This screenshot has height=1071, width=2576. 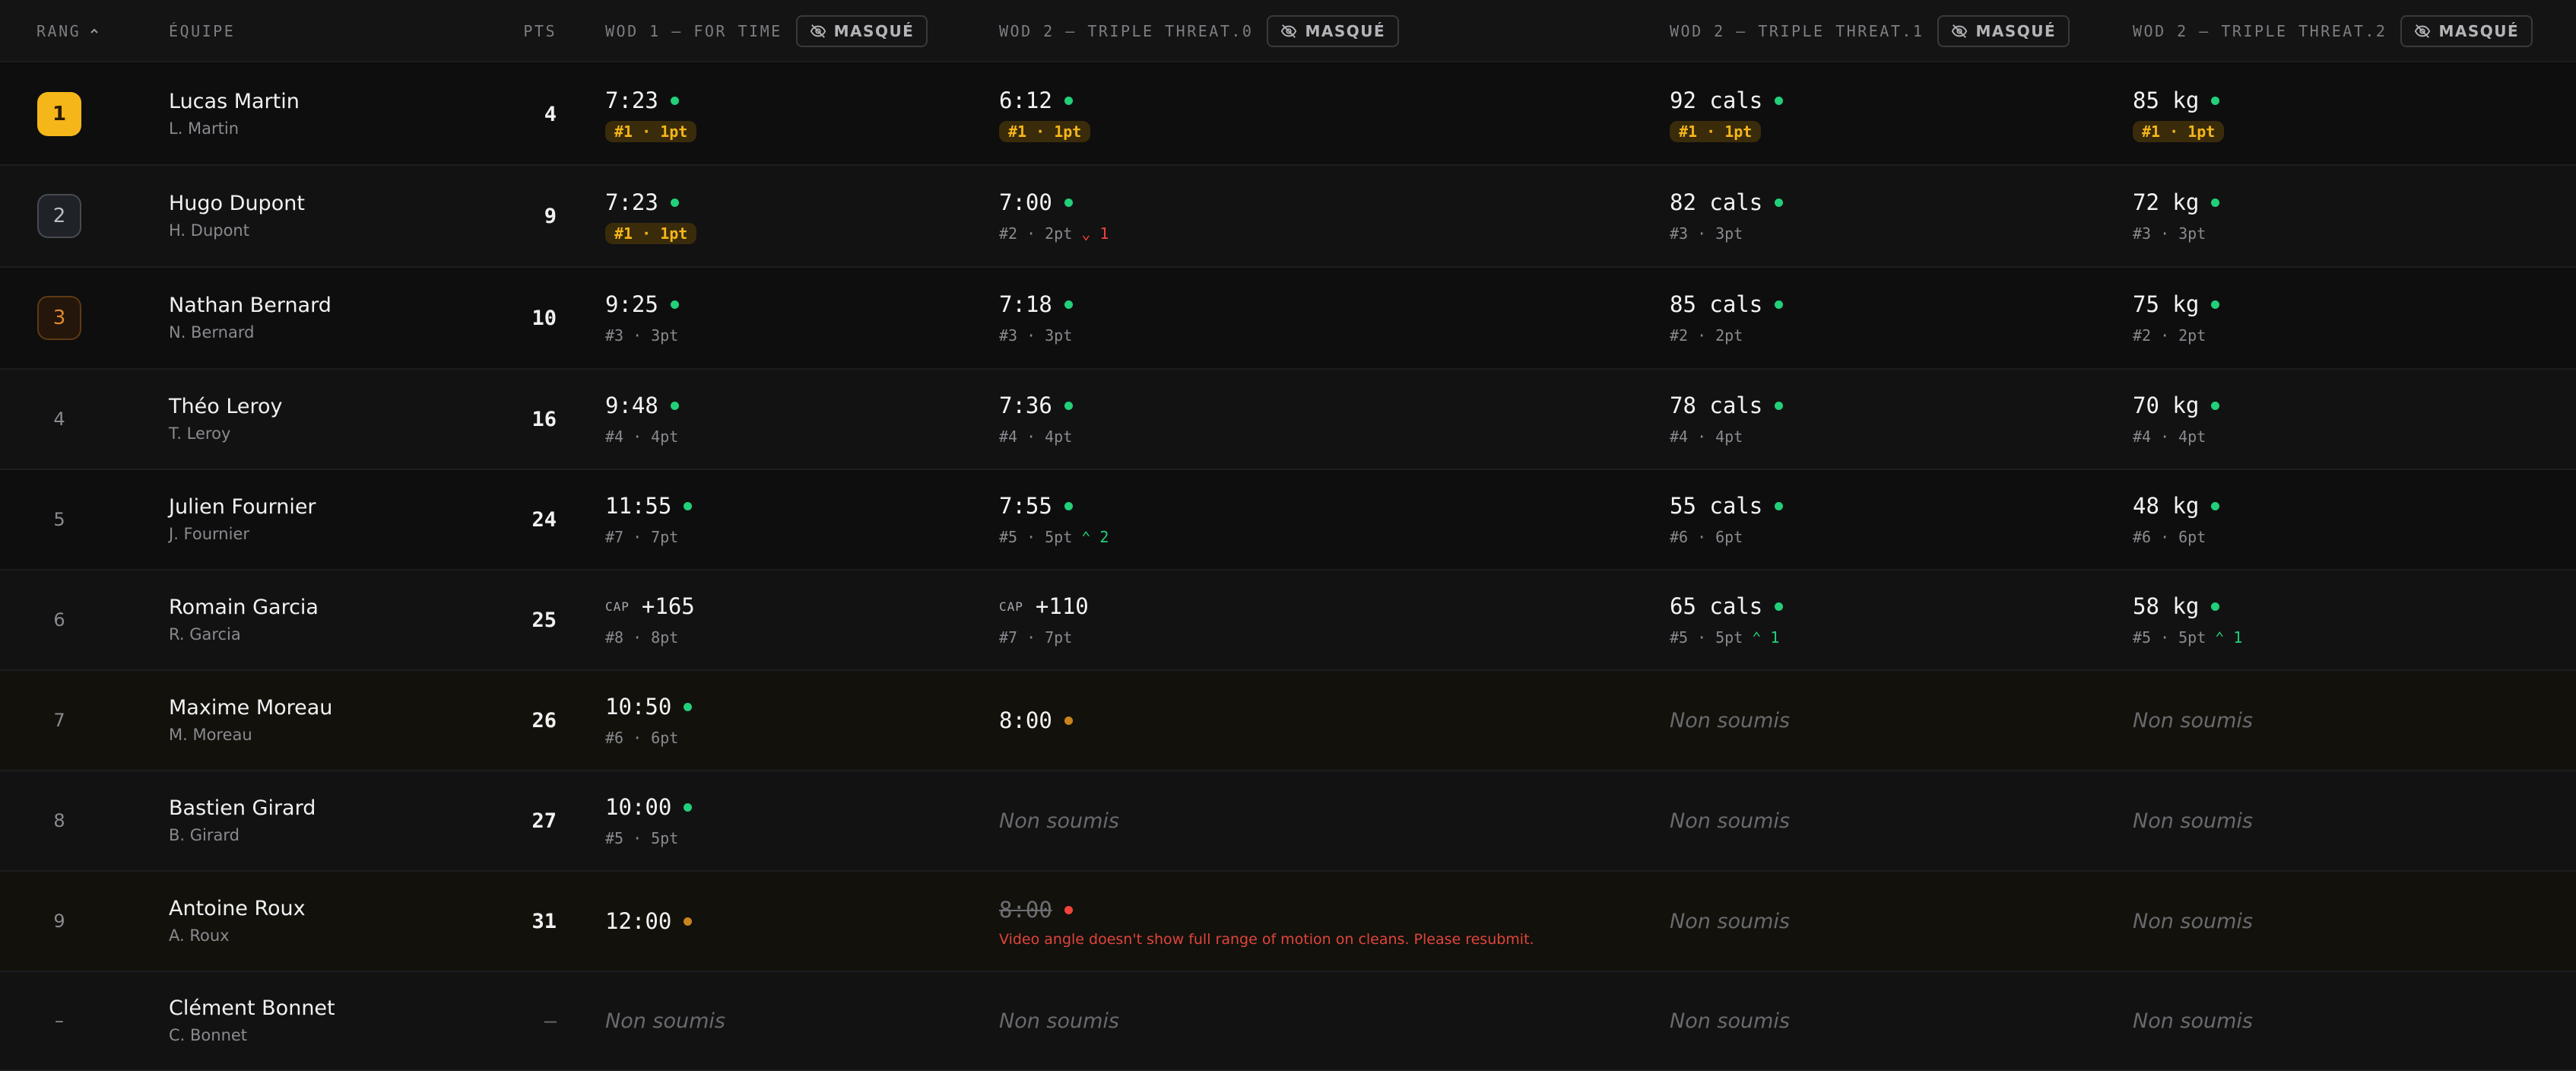 What do you see at coordinates (238, 921) in the screenshot?
I see `team-cell: Antoine Roux A. Roux` at bounding box center [238, 921].